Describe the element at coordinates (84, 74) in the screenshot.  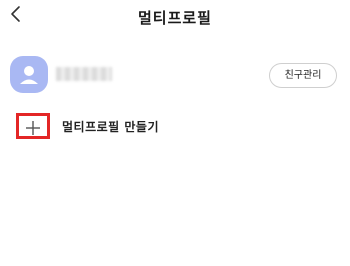
I see `profile-name-blurred` at that location.